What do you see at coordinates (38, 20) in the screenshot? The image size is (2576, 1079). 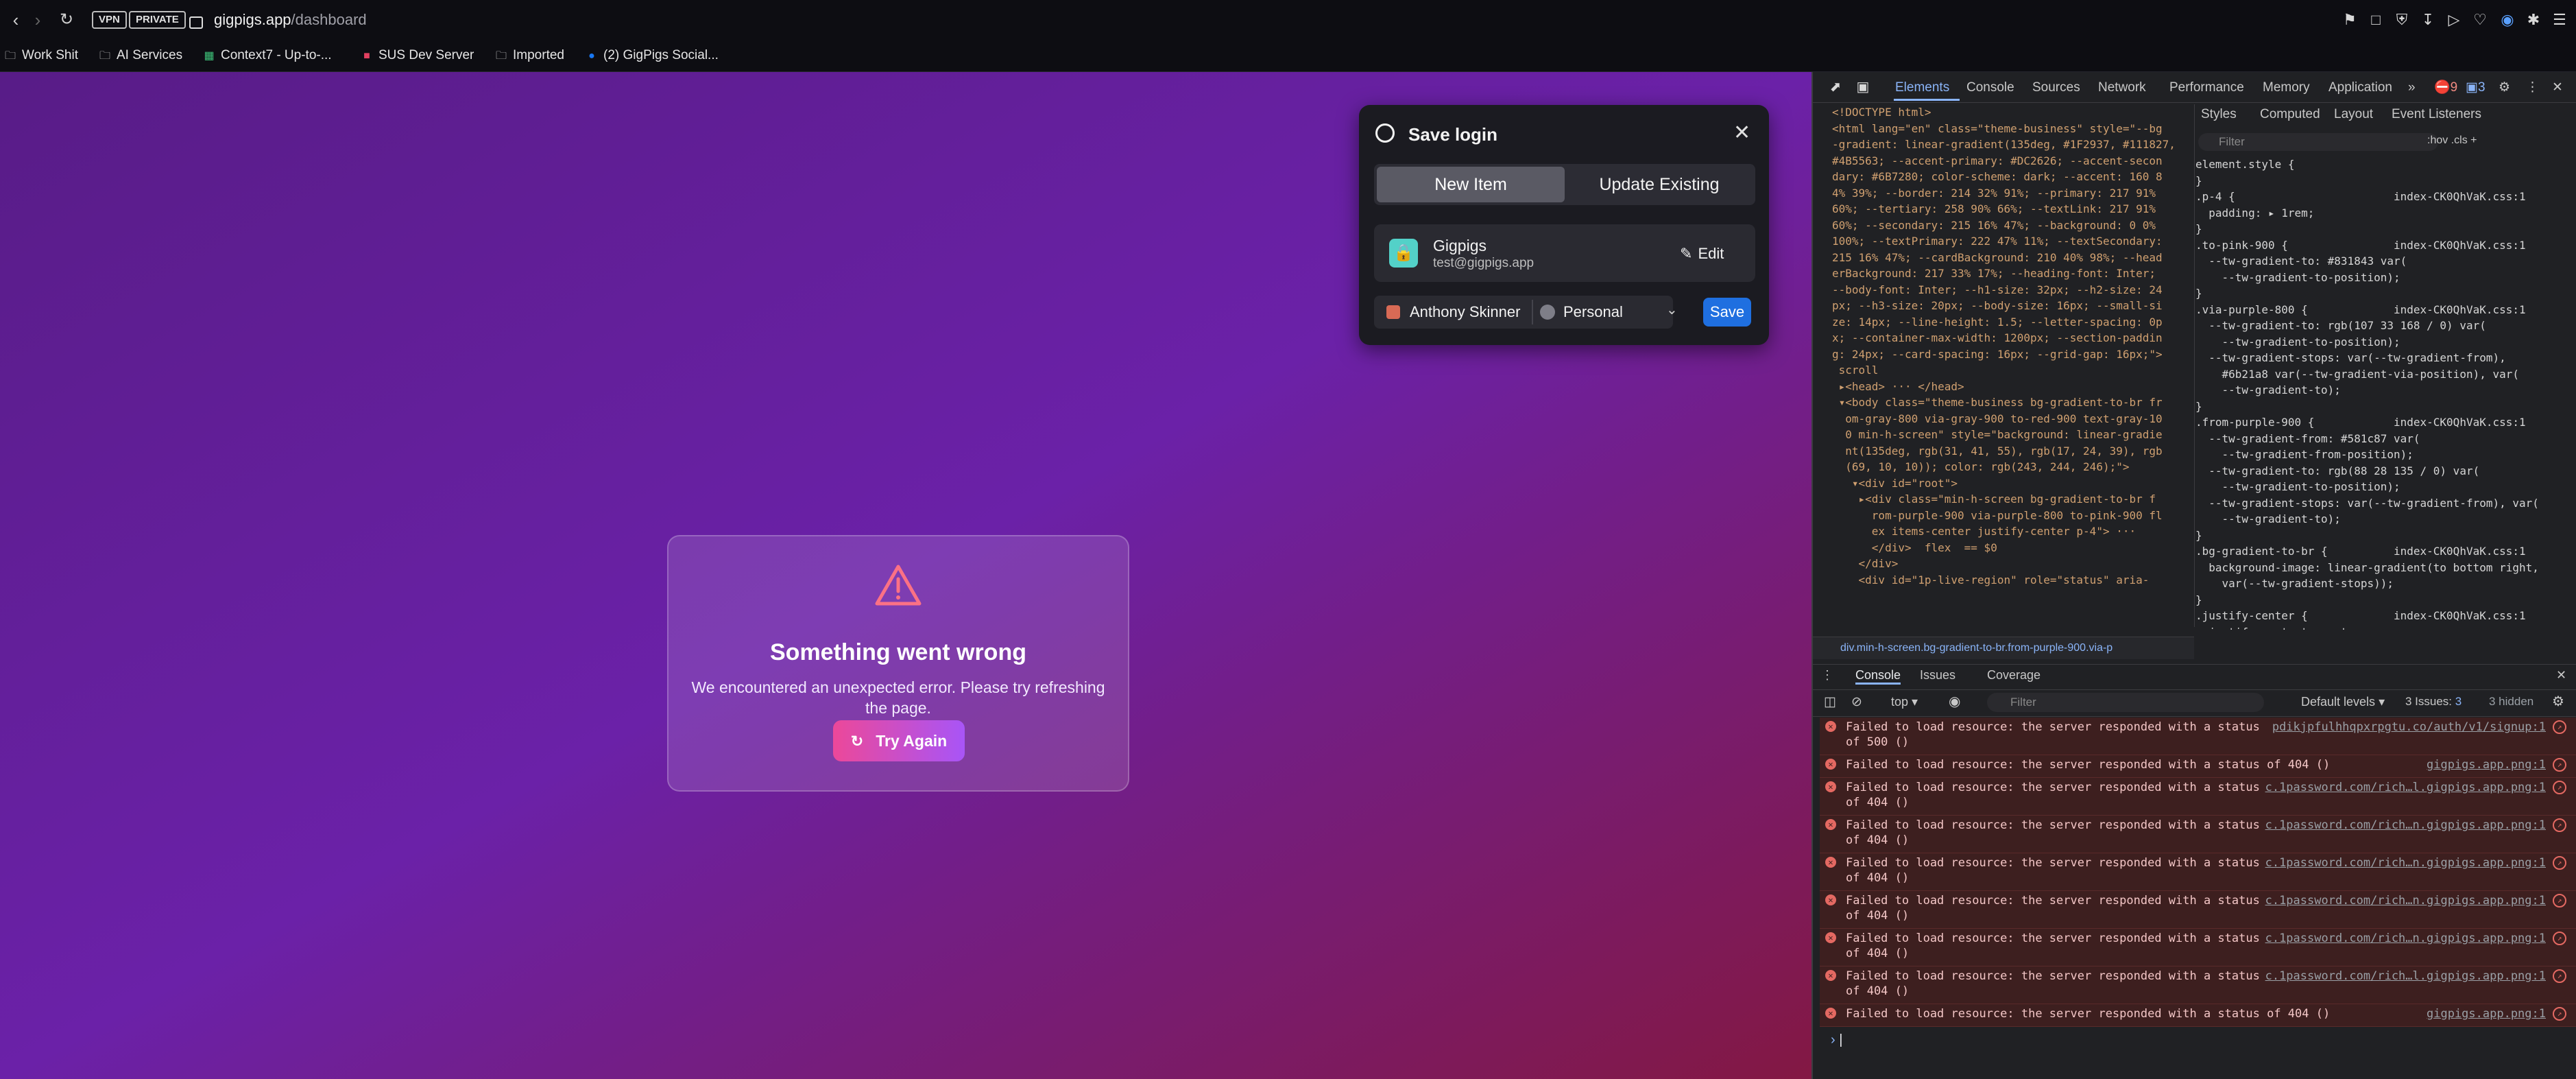 I see `forward-icon: ›` at bounding box center [38, 20].